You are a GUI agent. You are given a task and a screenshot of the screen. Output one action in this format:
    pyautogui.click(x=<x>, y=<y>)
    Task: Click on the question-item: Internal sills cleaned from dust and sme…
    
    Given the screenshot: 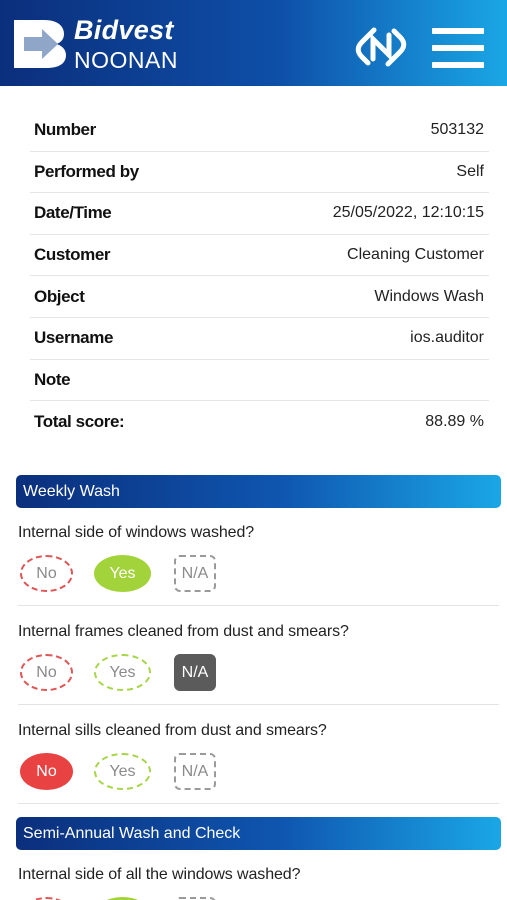 What is the action you would take?
    pyautogui.click(x=258, y=763)
    